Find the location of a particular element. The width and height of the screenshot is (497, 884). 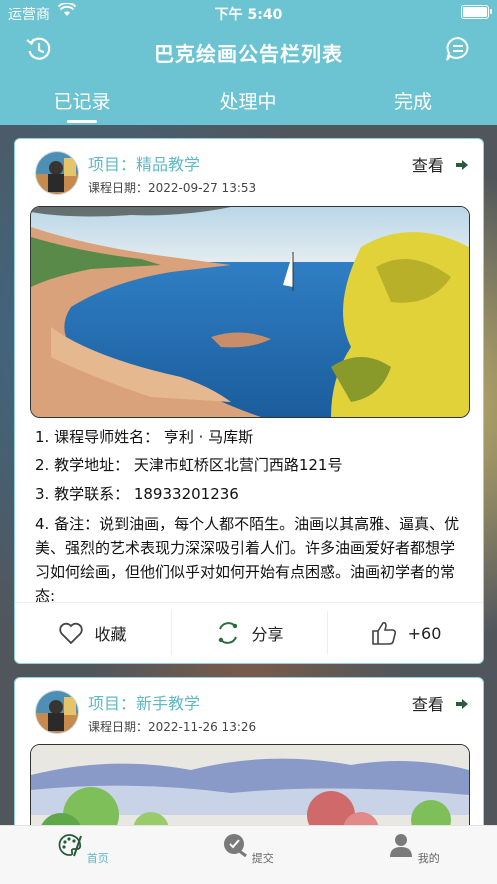

tab-indicator is located at coordinates (82, 121).